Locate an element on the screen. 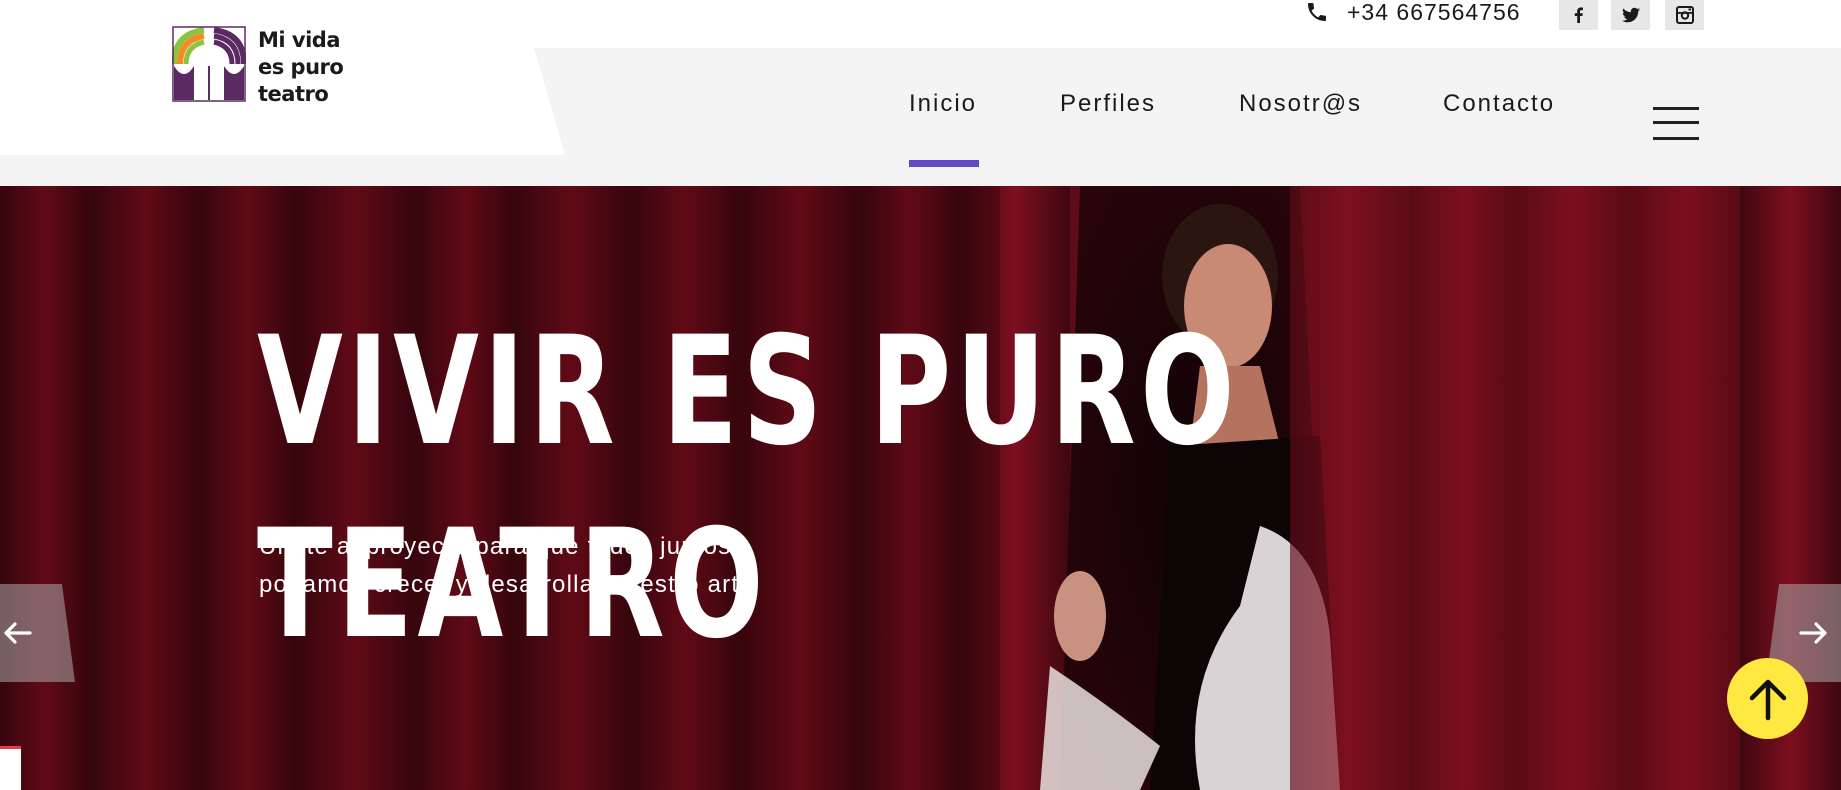  active-nav-indicator is located at coordinates (944, 163).